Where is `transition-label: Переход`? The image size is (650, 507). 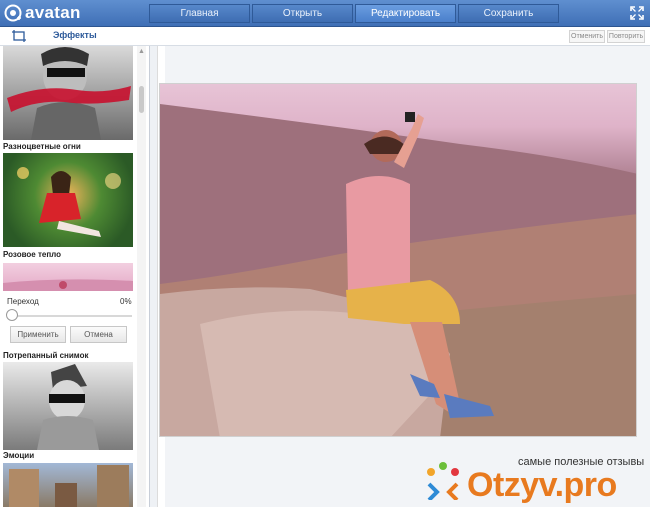
transition-label: Переход is located at coordinates (23, 301).